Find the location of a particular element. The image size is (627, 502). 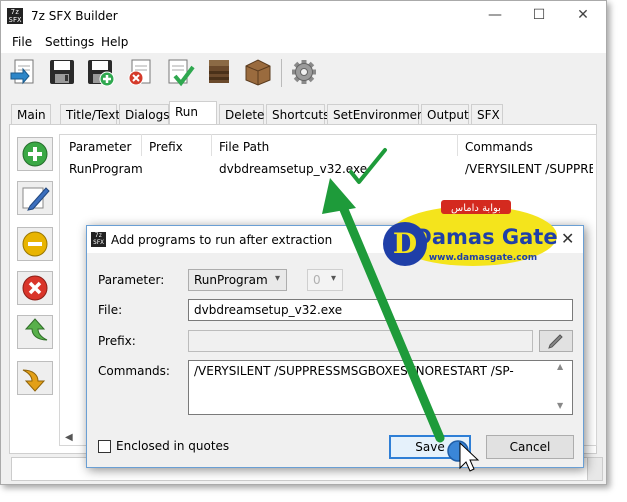

annotation-arrow-head-icon is located at coordinates (339, 196).